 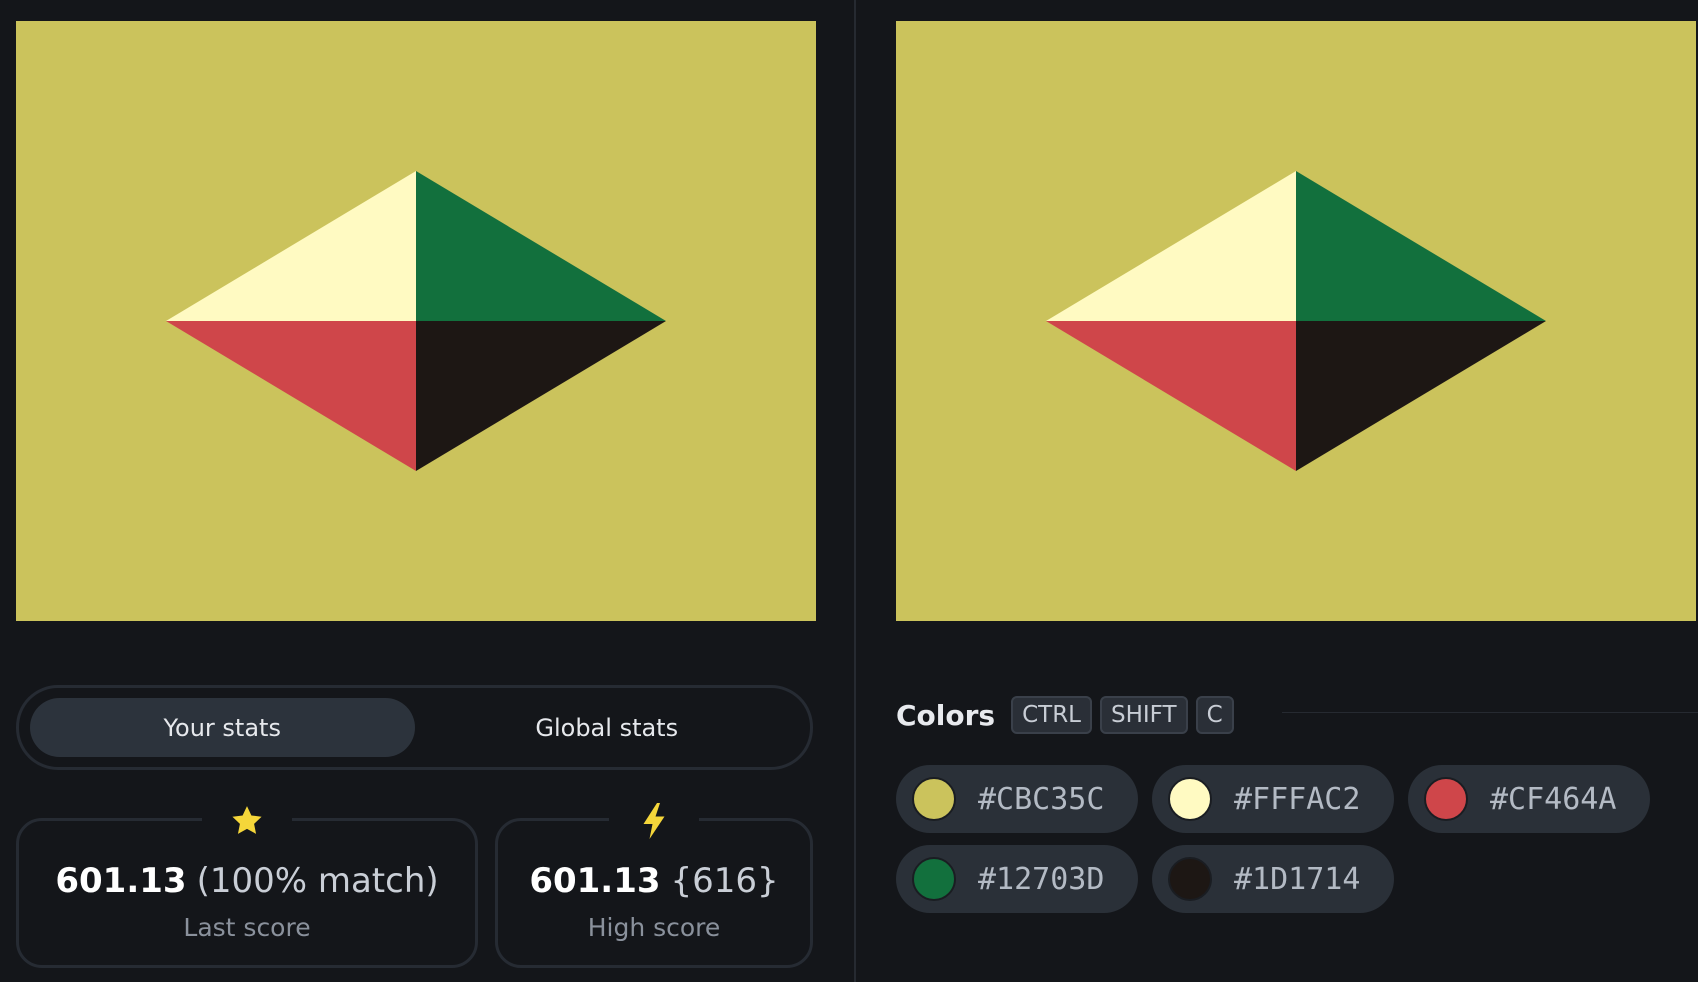 I want to click on color-swatch: #FFFAC2, so click(x=1273, y=799).